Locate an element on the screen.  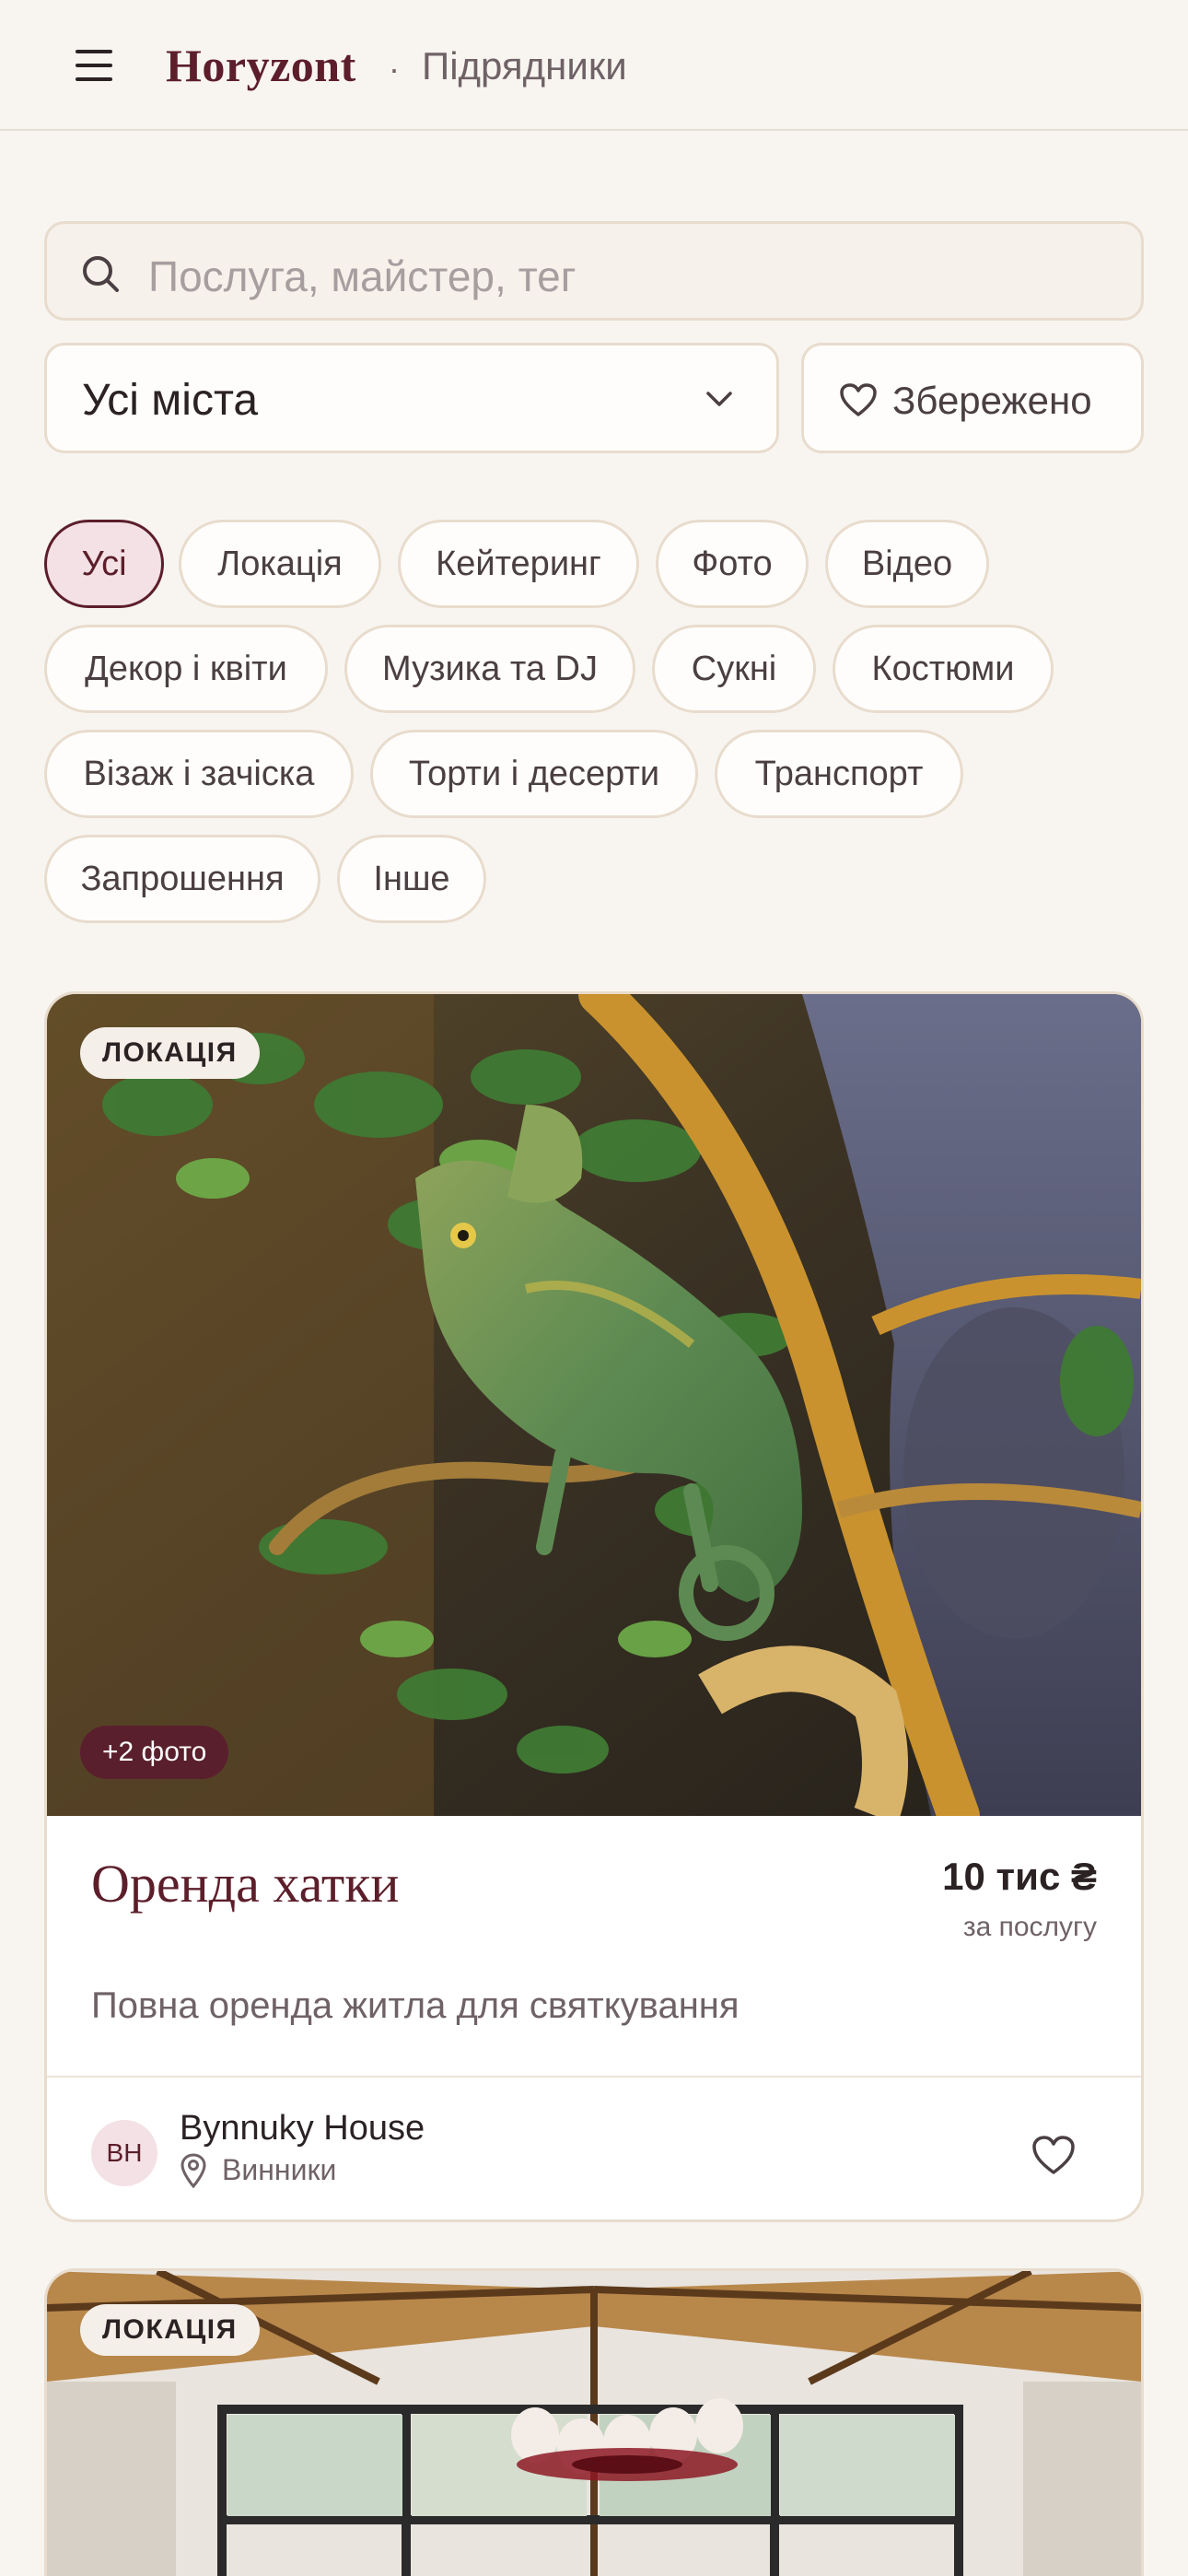
category-chip-decor: Декор і квіти is located at coordinates (186, 669).